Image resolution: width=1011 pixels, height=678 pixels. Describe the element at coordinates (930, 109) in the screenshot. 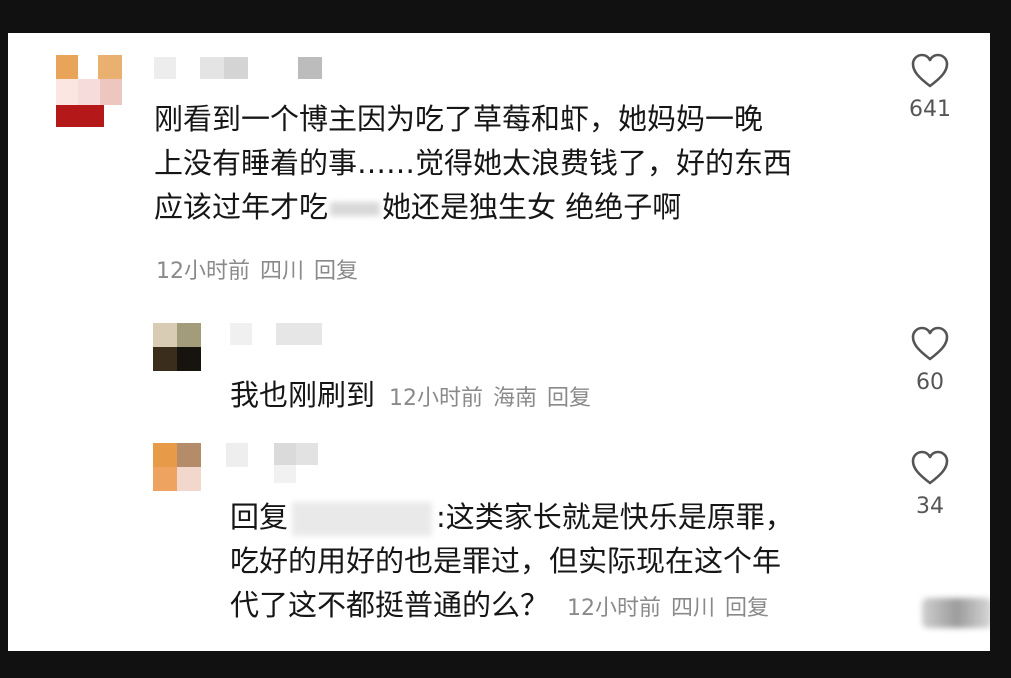

I see `like-count: 641` at that location.